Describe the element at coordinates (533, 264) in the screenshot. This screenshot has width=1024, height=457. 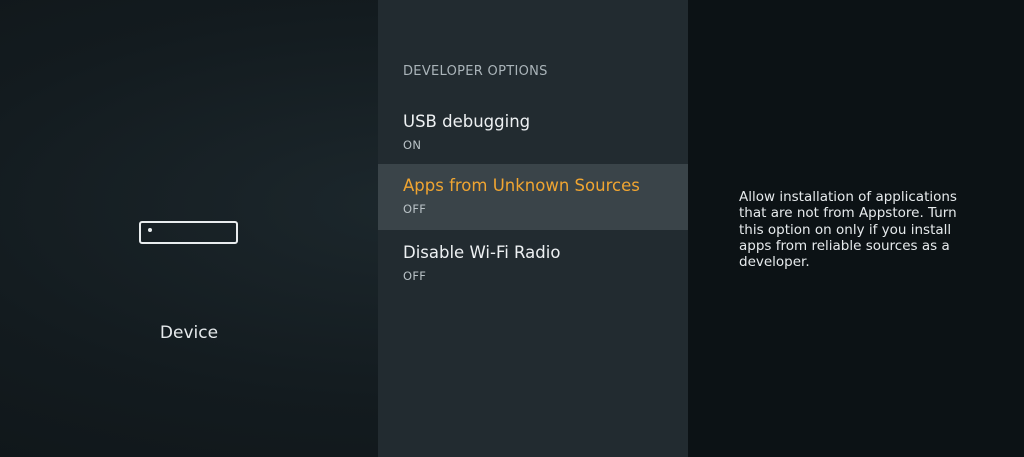
I see `menu-item-disable-wifi-radio: Disable Wi-Fi Radio OFF` at that location.